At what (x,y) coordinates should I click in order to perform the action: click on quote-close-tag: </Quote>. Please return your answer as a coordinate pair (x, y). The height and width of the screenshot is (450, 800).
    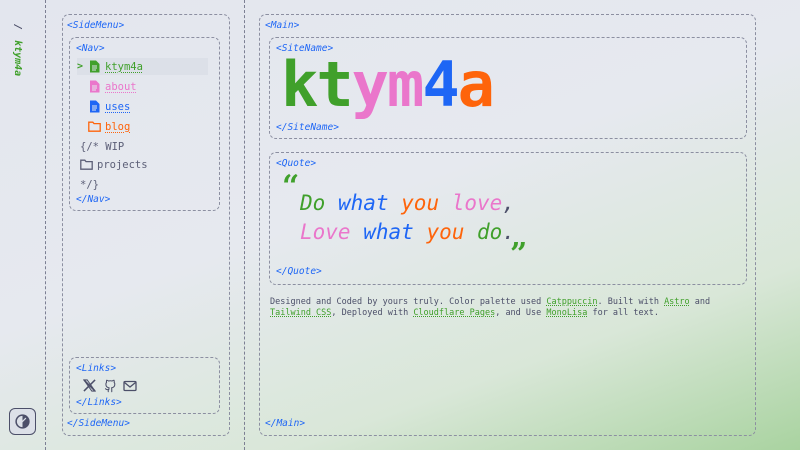
    Looking at the image, I should click on (299, 271).